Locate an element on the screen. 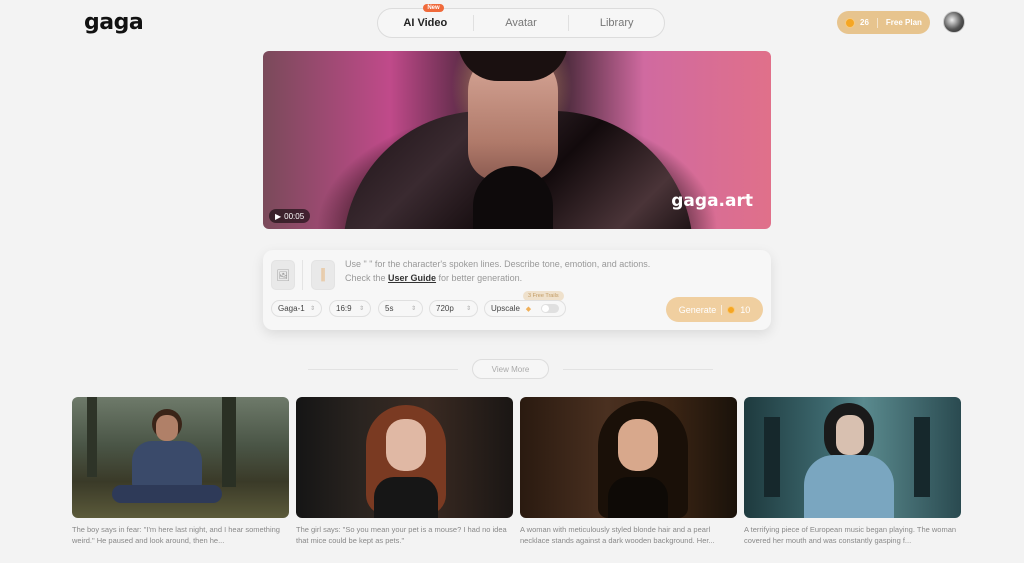 Image resolution: width=1024 pixels, height=563 pixels. model-select: Gaga-1 ⇕ is located at coordinates (296, 308).